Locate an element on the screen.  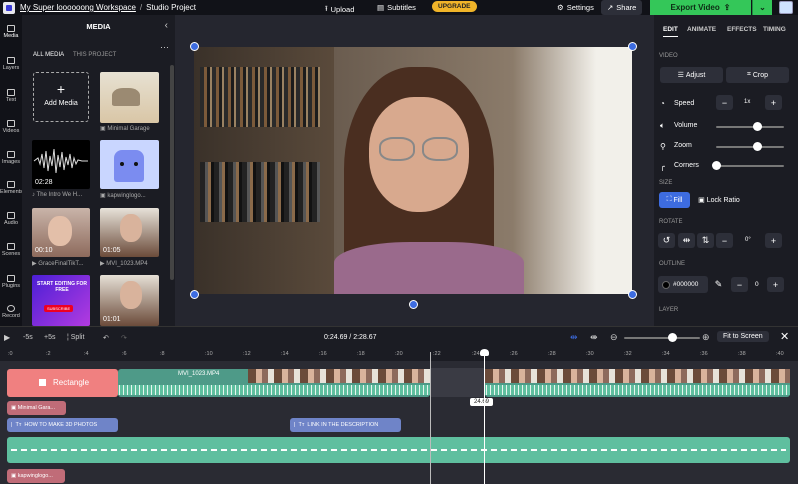
share-button: ↗ Share is located at coordinates (622, 7).